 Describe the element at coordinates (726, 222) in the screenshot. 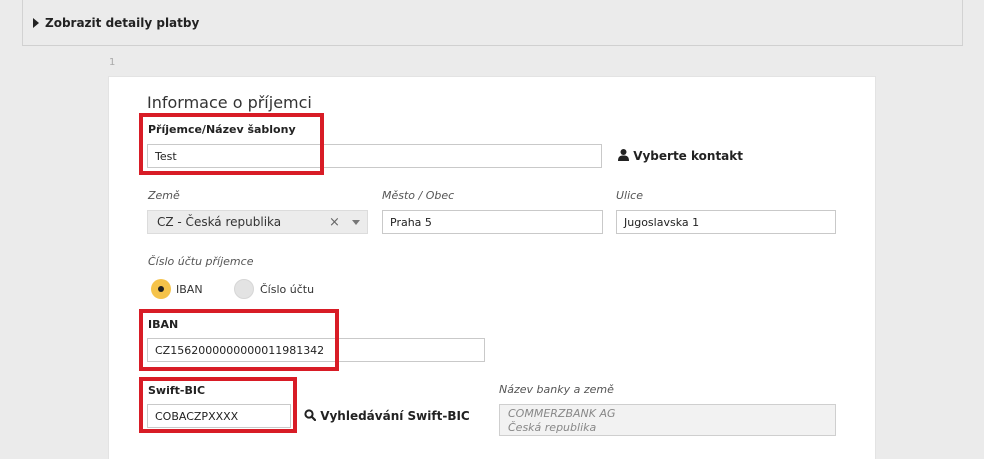

I see `street-input: Jugoslavska 1` at that location.